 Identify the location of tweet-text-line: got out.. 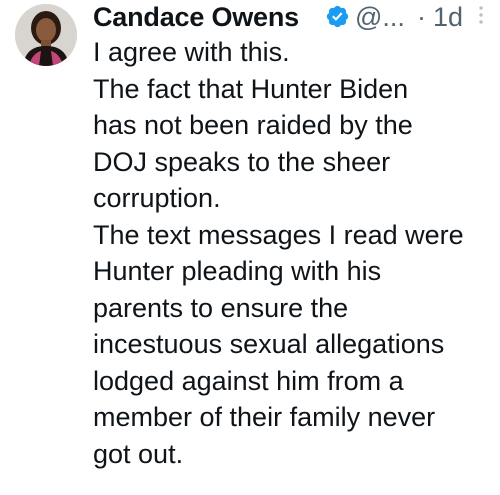
(138, 453).